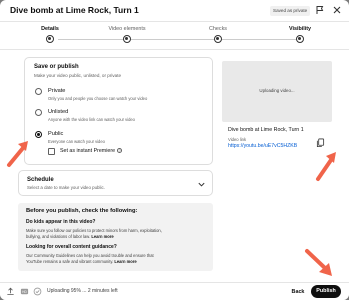  I want to click on hd-icon: HD, so click(24, 291).